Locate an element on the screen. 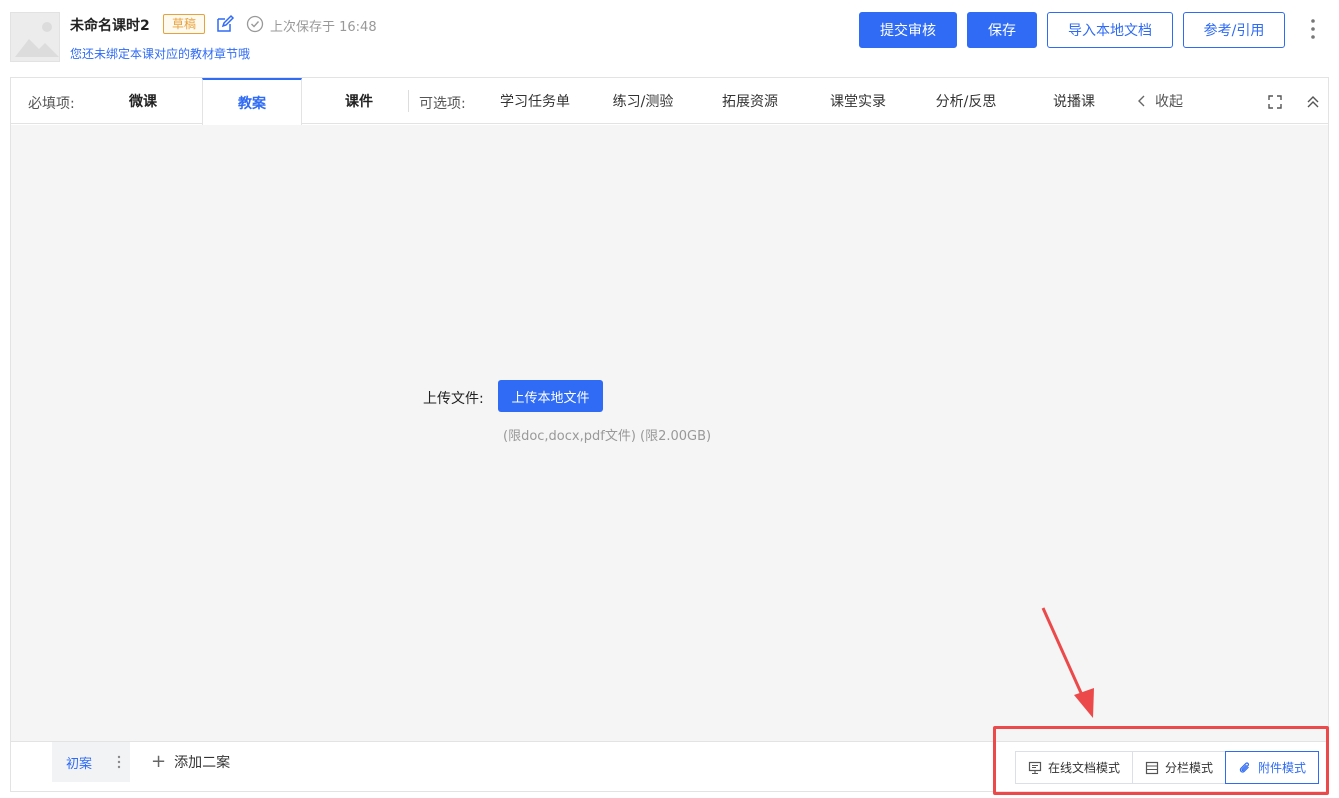  collapse-button: 收起 is located at coordinates (1159, 101).